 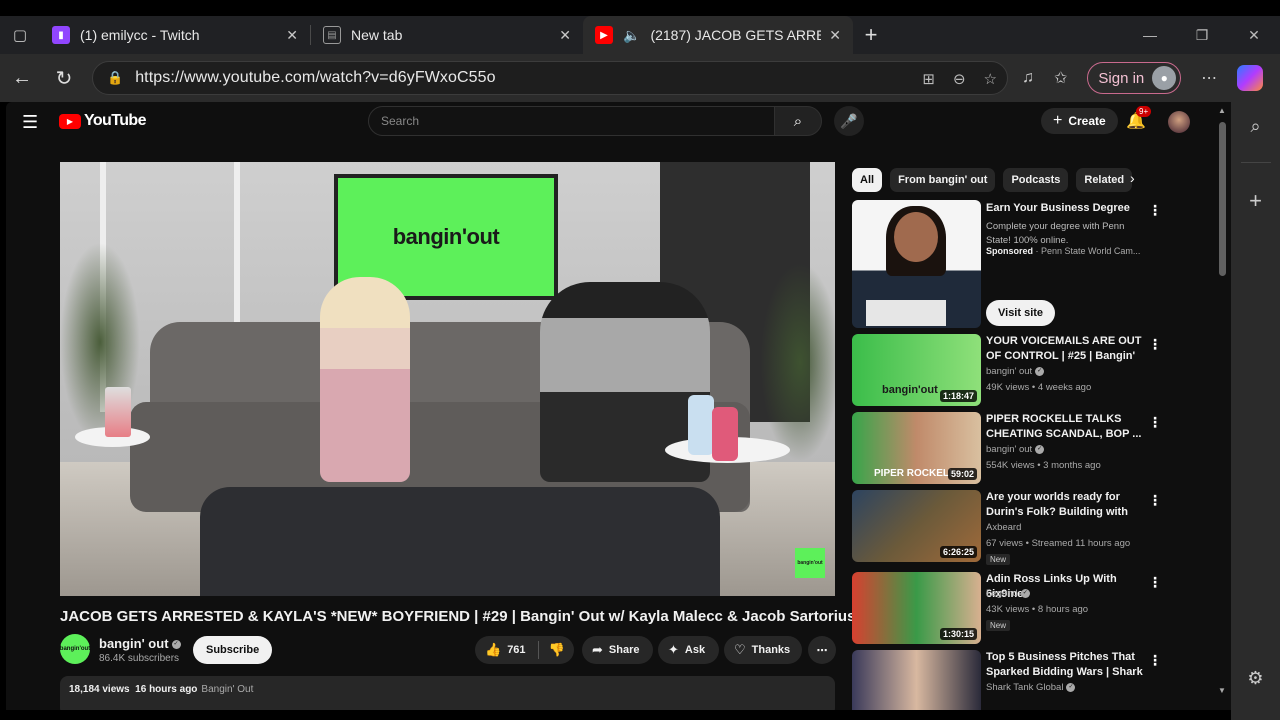 I want to click on like-icon: 👍, so click(x=493, y=650).